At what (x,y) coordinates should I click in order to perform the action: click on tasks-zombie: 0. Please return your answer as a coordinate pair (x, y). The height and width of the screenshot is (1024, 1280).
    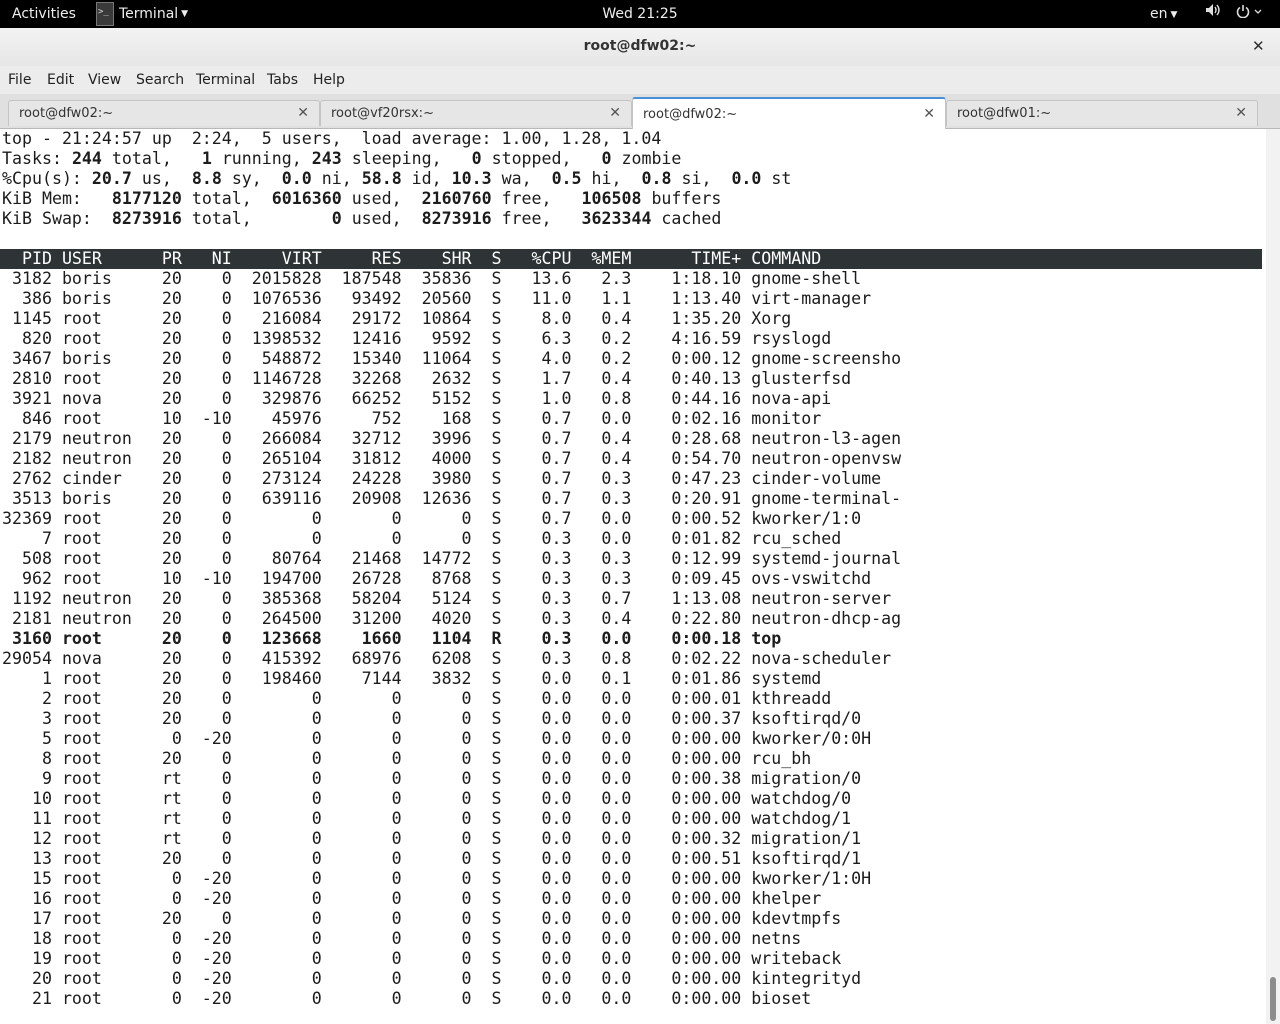
    Looking at the image, I should click on (606, 158).